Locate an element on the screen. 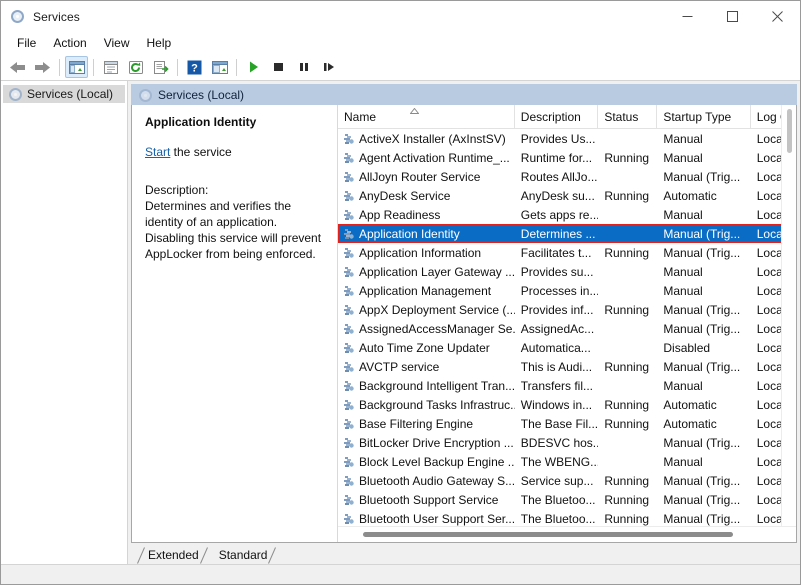  show-action-pane-button is located at coordinates (219, 67).